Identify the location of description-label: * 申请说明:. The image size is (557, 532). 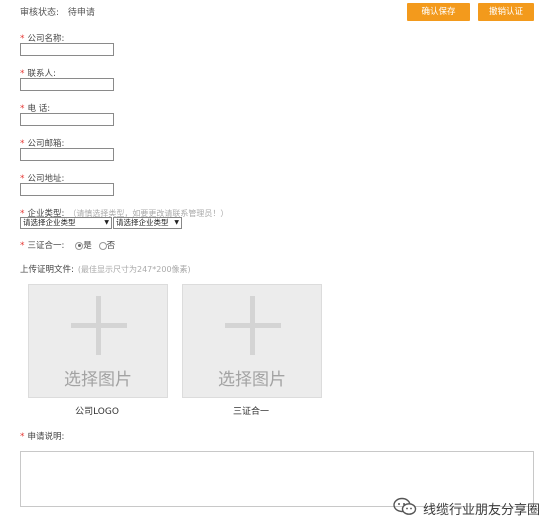
(42, 436).